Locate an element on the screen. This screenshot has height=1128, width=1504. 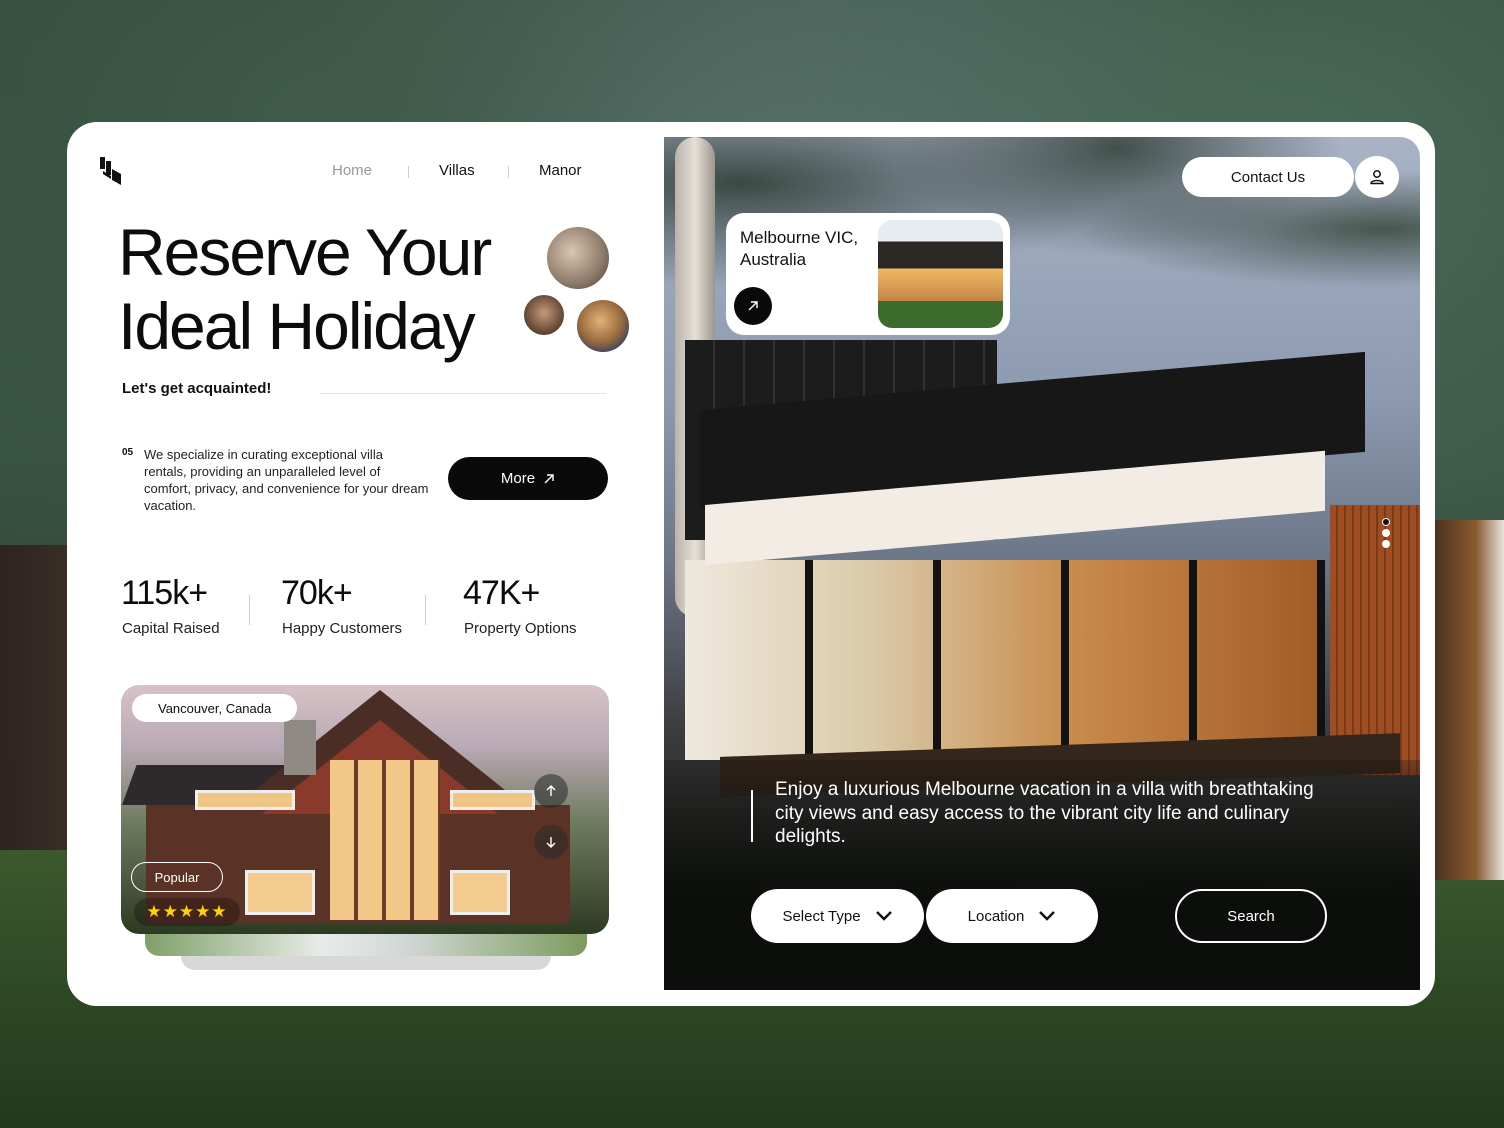
more-button-label: More is located at coordinates (518, 478).